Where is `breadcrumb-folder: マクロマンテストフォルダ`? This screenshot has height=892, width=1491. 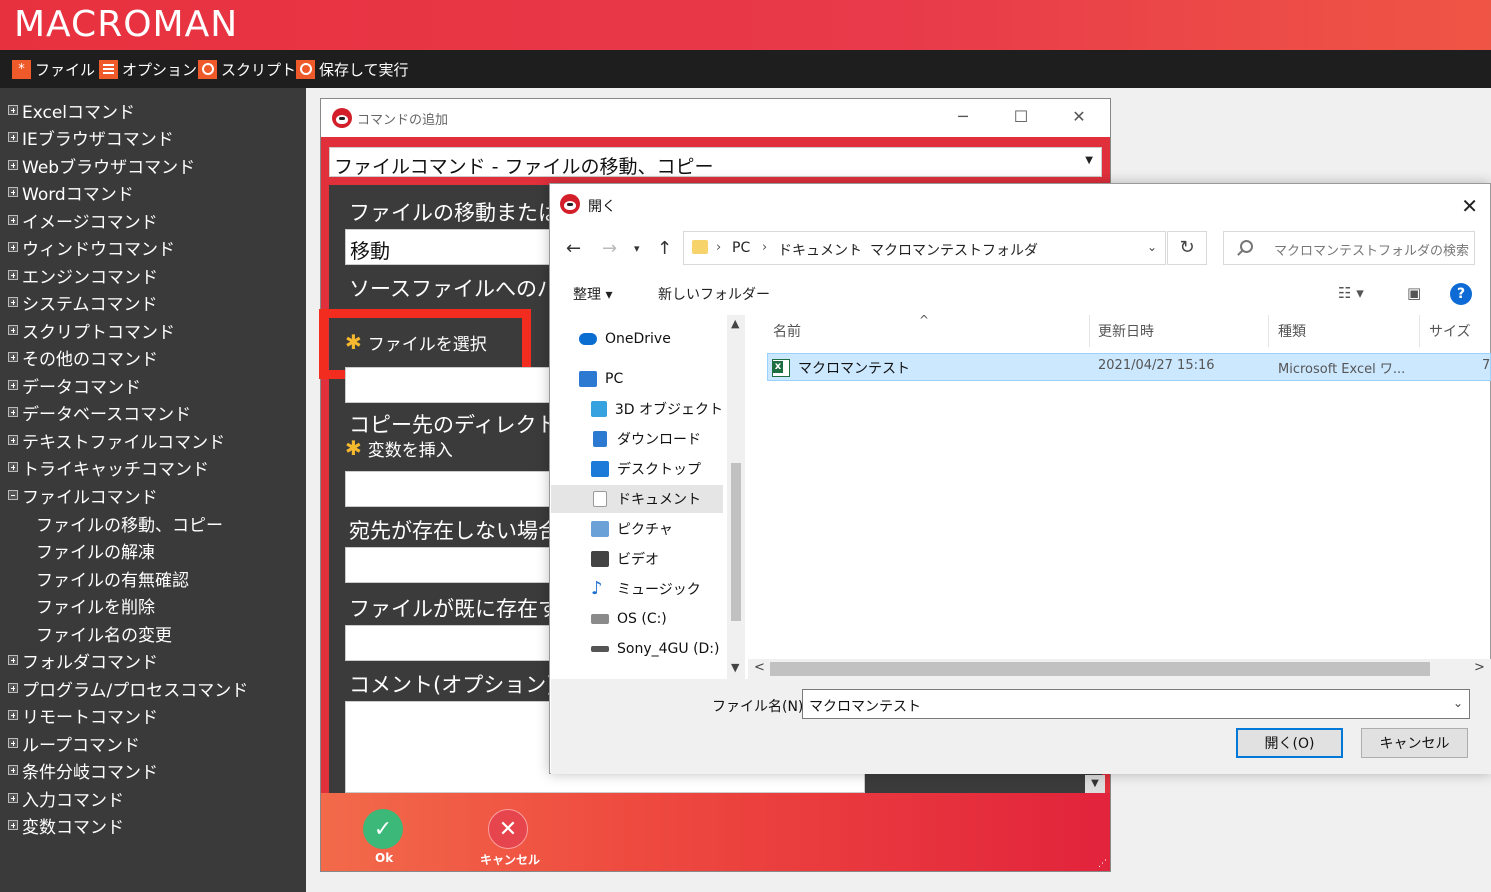 breadcrumb-folder: マクロマンテストフォルダ is located at coordinates (954, 250).